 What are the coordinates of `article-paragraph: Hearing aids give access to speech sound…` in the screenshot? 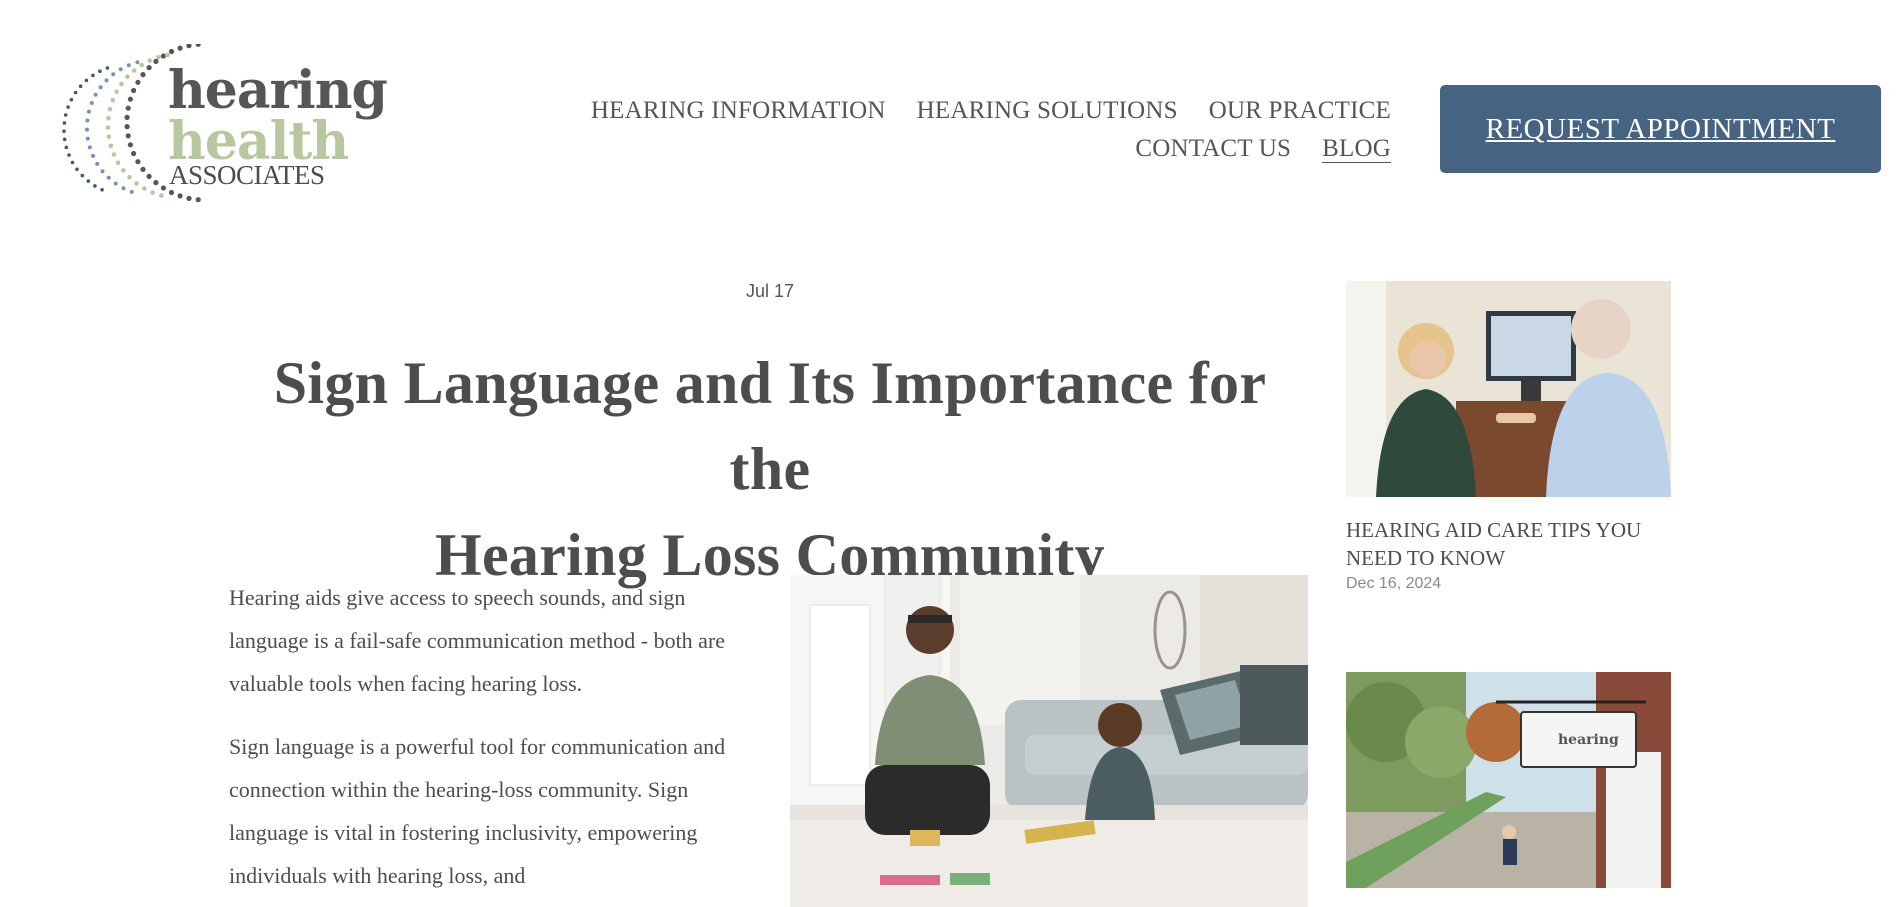 It's located at (477, 640).